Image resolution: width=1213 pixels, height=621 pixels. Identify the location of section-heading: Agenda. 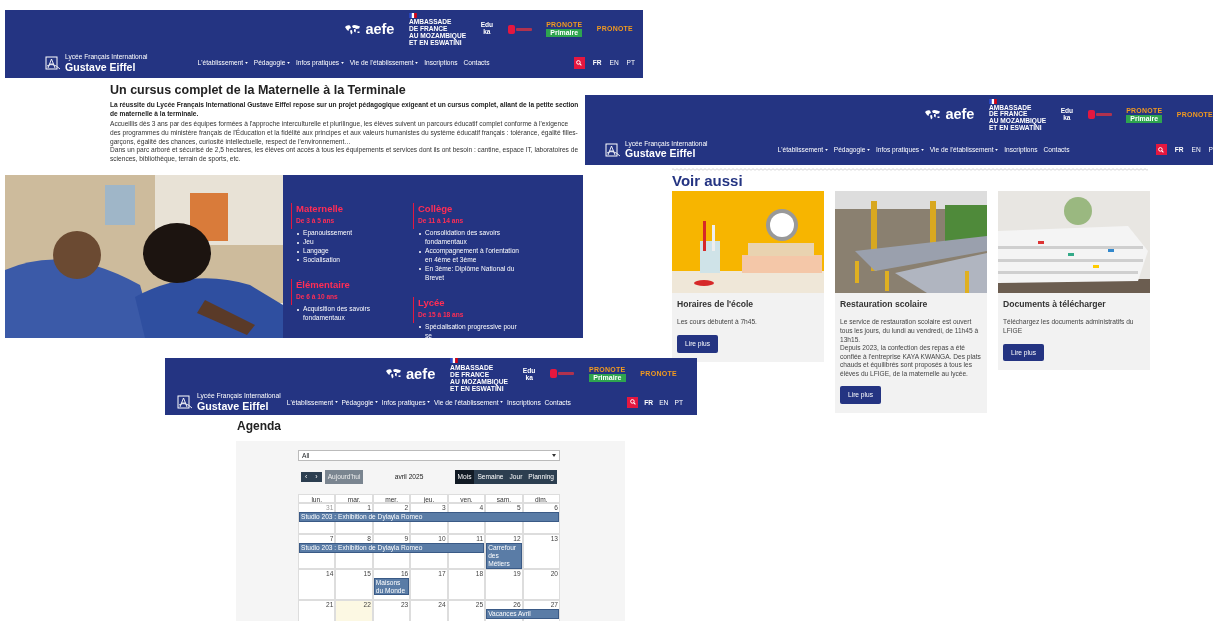
(259, 426).